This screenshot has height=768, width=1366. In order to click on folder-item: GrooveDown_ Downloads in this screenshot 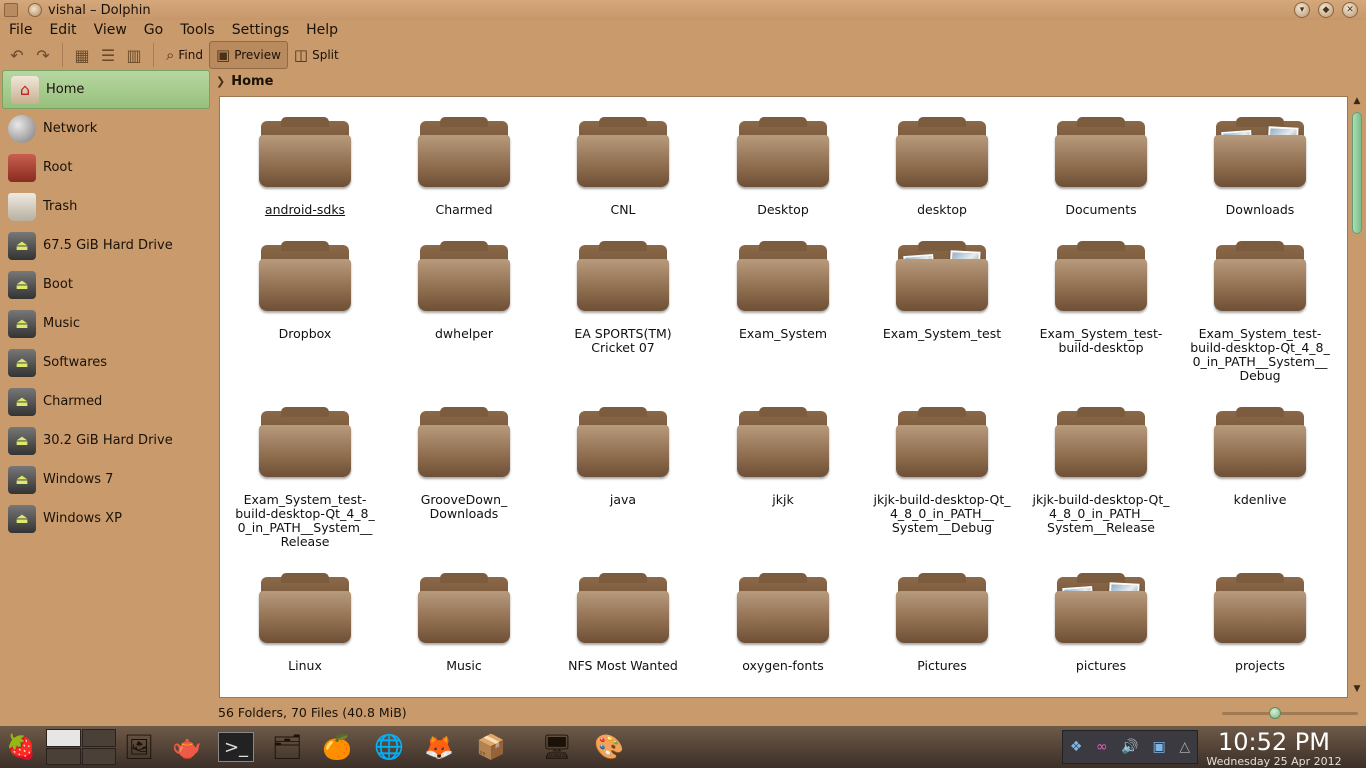, I will do `click(464, 464)`.